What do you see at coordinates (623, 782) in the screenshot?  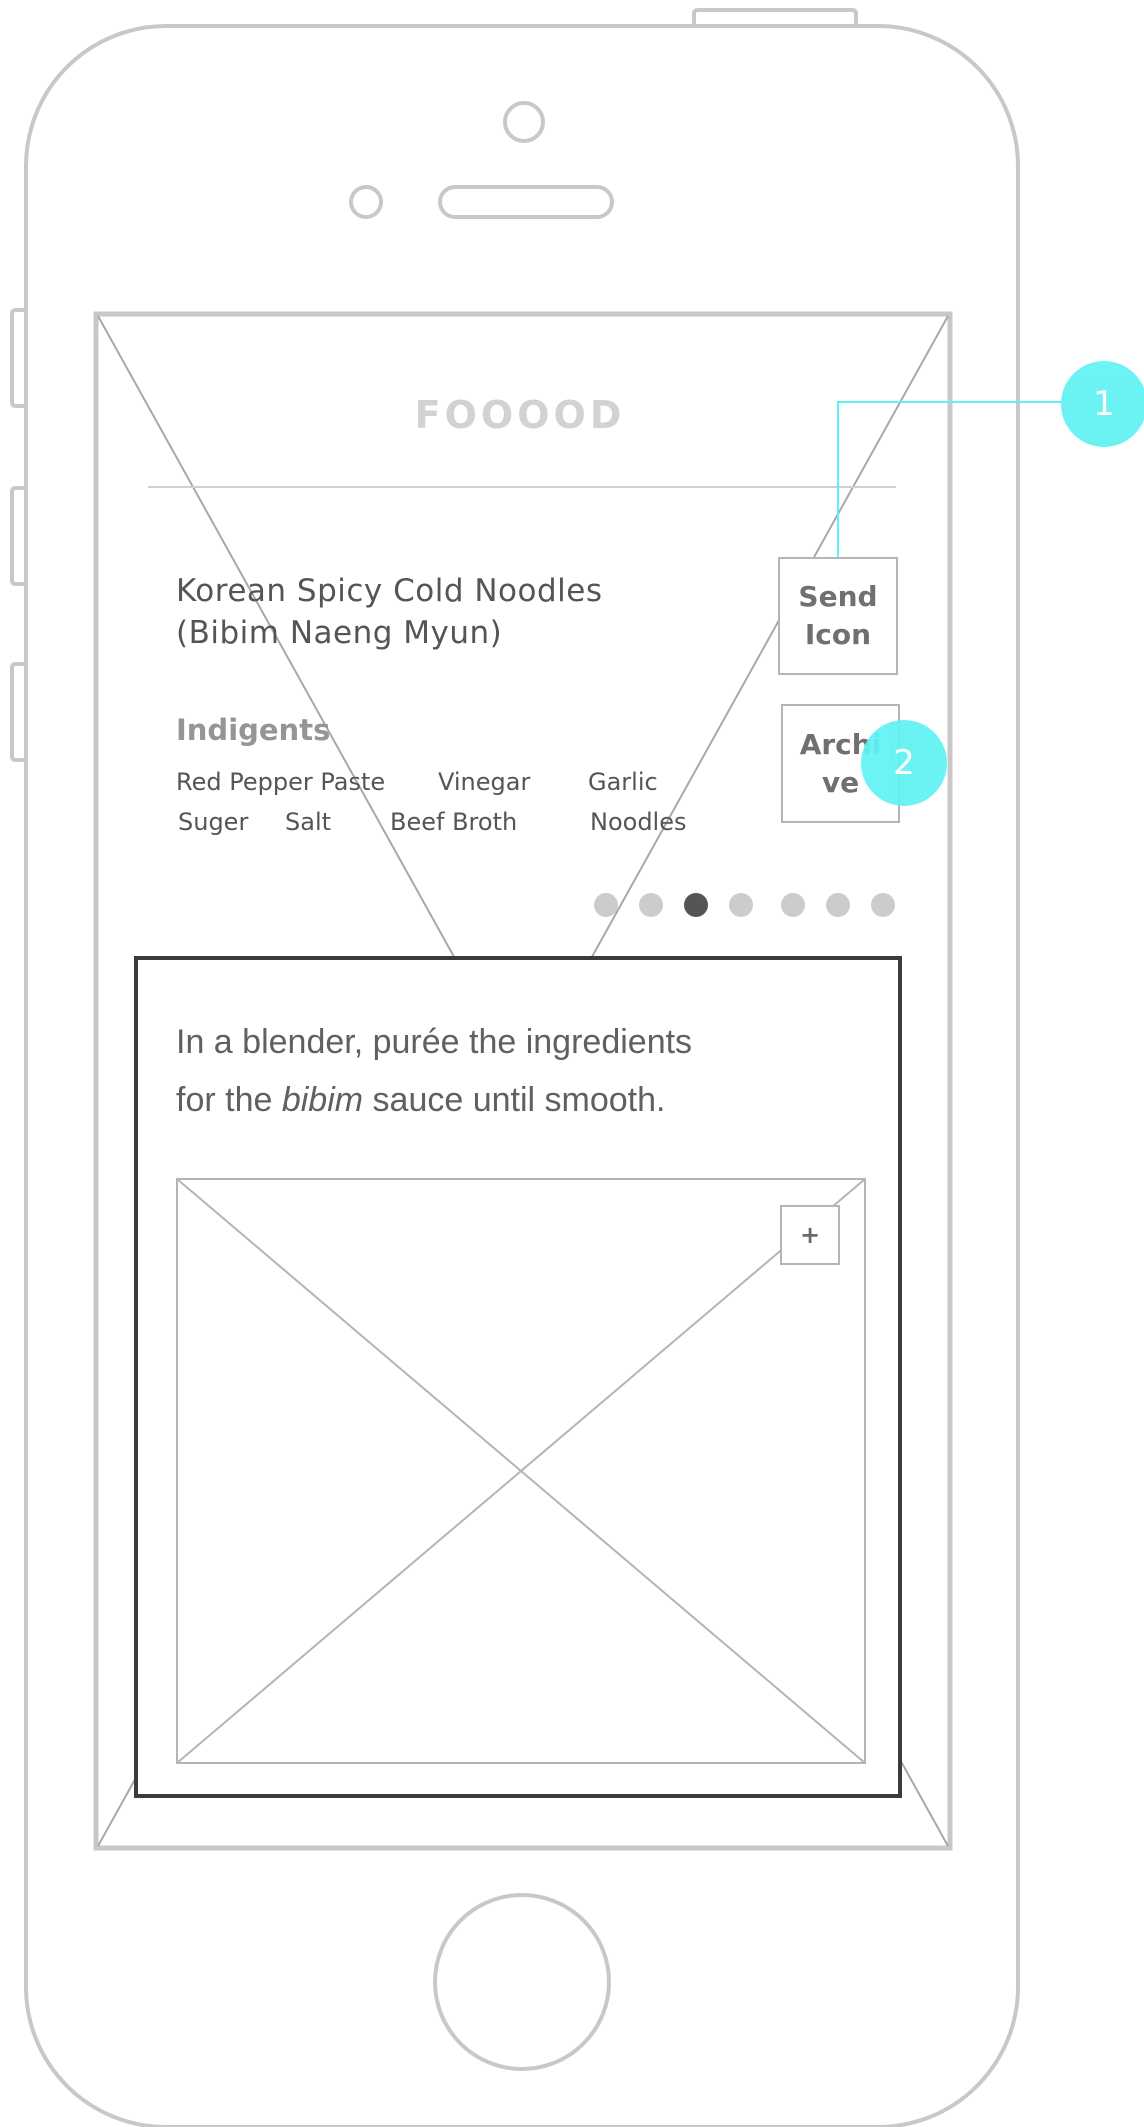 I see `ingredient-item: Garlic` at bounding box center [623, 782].